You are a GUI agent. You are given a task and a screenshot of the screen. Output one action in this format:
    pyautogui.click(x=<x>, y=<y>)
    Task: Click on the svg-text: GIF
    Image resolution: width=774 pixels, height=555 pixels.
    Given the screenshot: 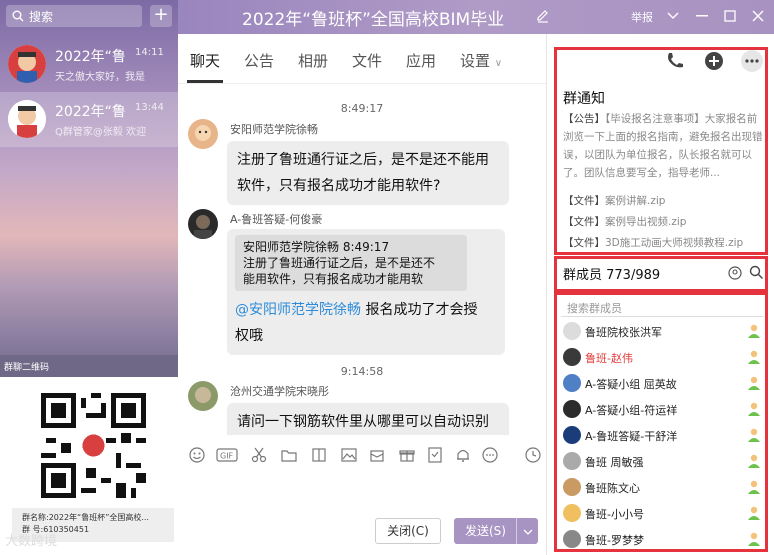 What is the action you would take?
    pyautogui.click(x=227, y=456)
    